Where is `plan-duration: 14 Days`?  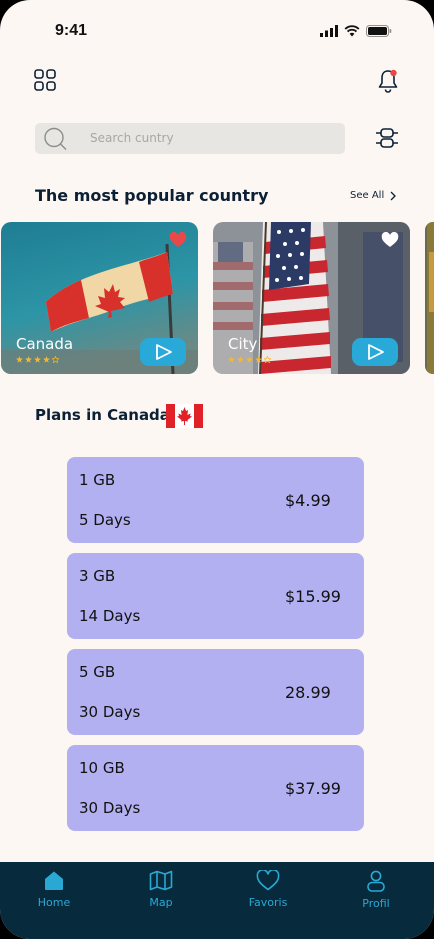
plan-duration: 14 Days is located at coordinates (110, 616).